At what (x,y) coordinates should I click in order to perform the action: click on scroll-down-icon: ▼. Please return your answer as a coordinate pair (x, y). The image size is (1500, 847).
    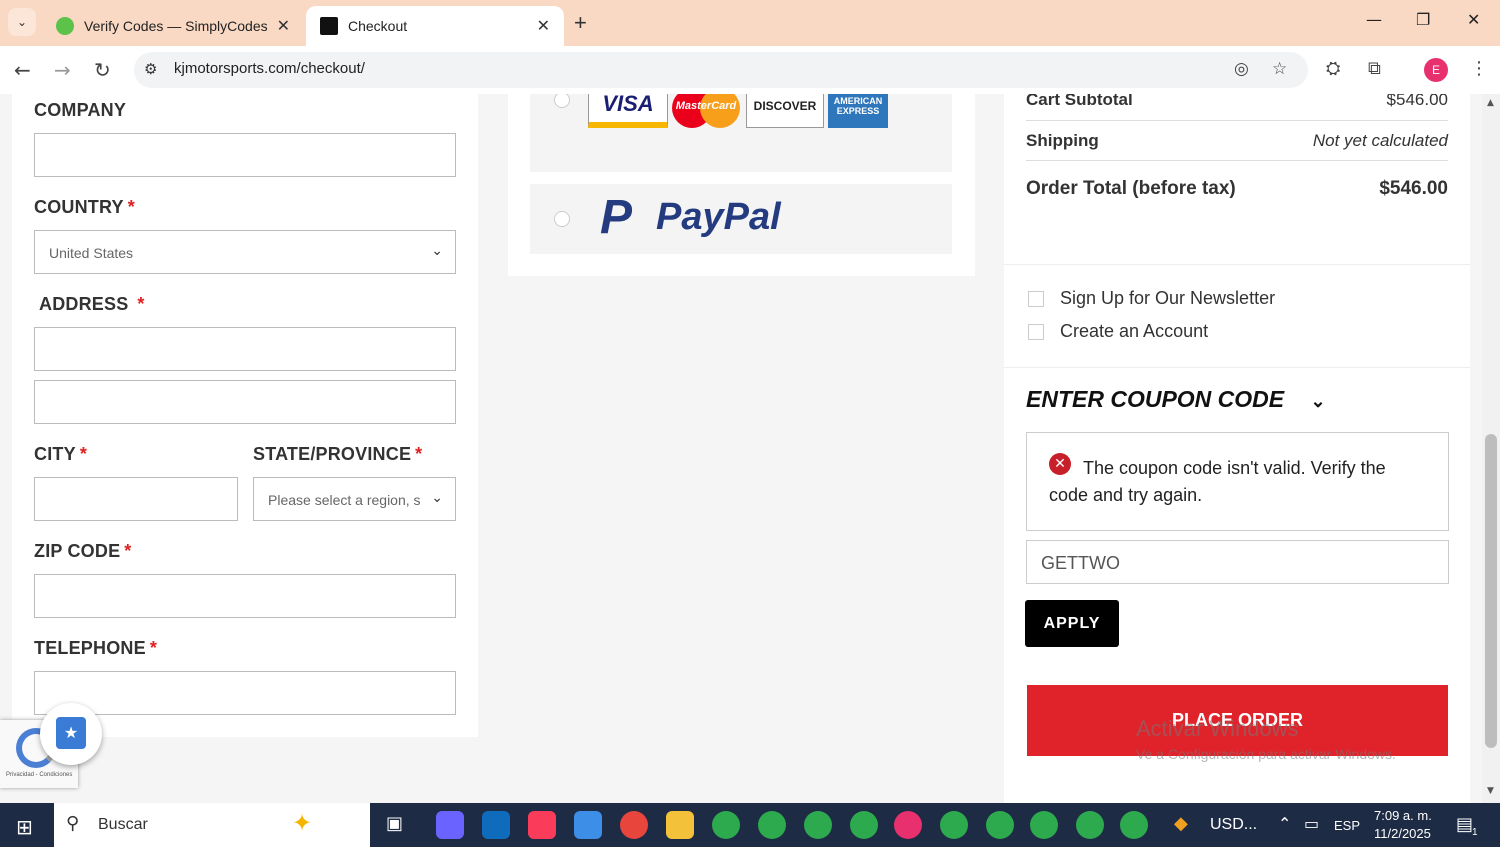
    Looking at the image, I should click on (1490, 791).